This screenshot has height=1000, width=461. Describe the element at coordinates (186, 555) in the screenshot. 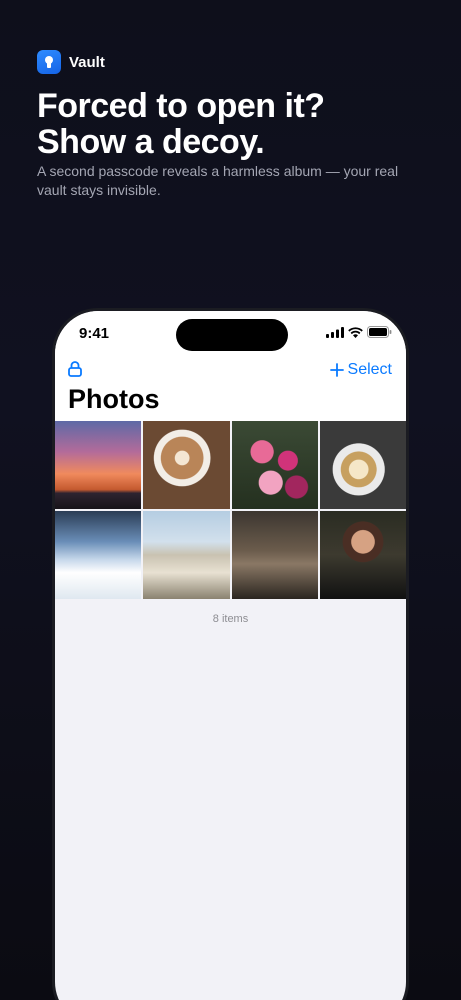

I see `photo-hillside-town` at that location.